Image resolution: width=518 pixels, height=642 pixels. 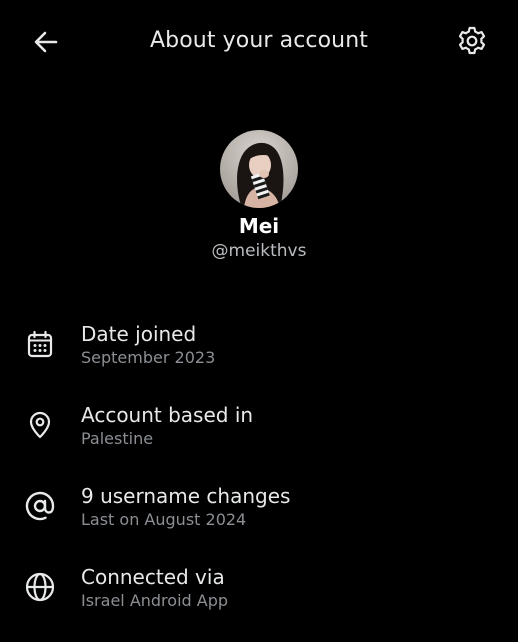 What do you see at coordinates (155, 600) in the screenshot?
I see `row-value: Israel Android App` at bounding box center [155, 600].